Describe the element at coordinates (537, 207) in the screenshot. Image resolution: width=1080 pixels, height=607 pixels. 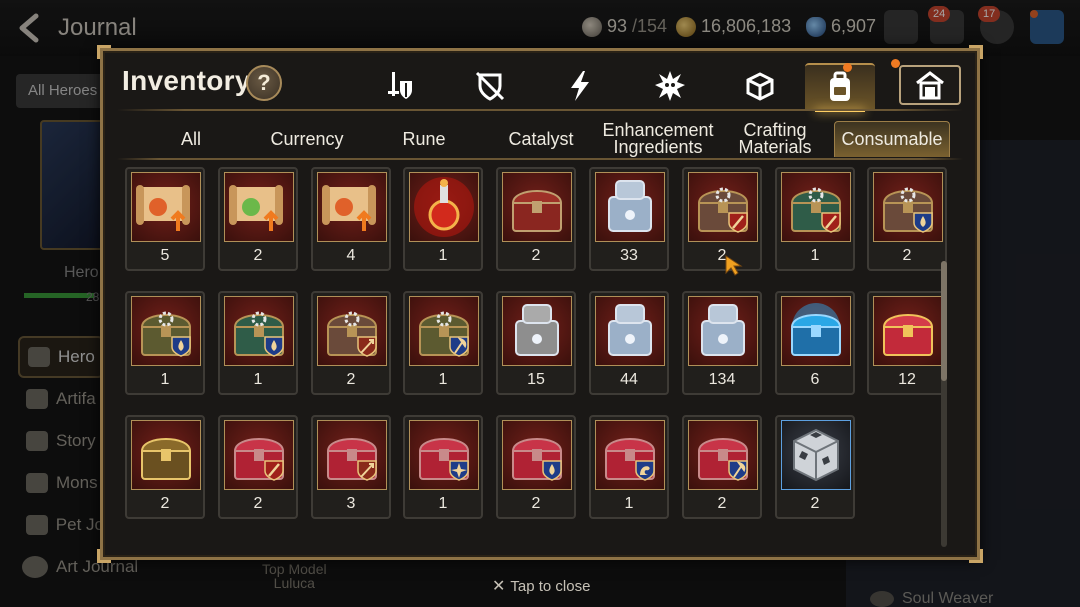
I see `red-chest-icon` at that location.